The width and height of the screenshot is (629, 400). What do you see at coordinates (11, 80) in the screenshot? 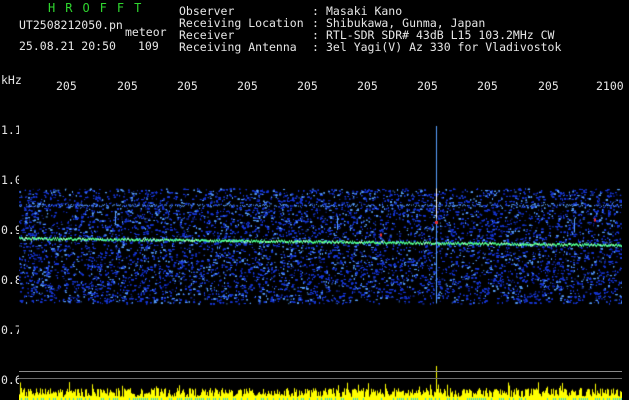
I see `y-axis-unit: kHz` at bounding box center [11, 80].